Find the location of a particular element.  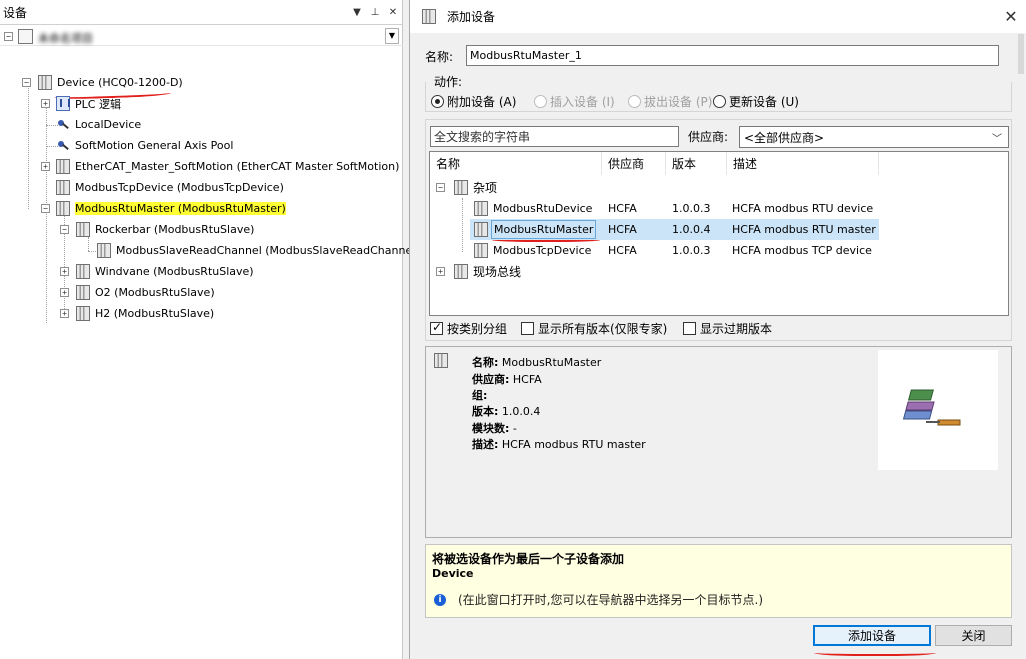

row-description: HCFA modbus RTU device is located at coordinates (803, 208).